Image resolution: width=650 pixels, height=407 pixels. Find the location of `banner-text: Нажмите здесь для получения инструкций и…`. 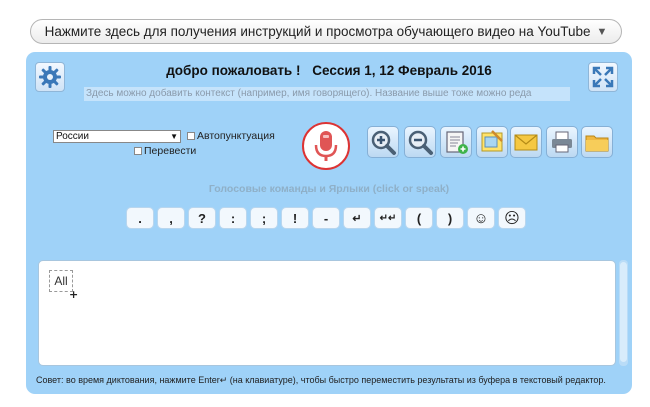

banner-text: Нажмите здесь для получения инструкций и… is located at coordinates (317, 31).